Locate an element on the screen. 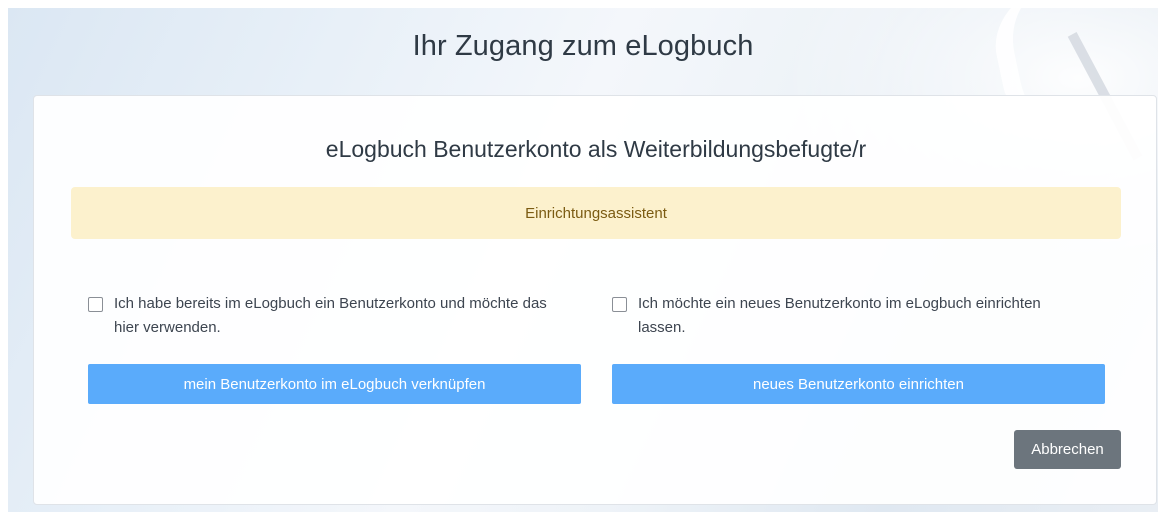 This screenshot has height=512, width=1158. create-account-button: neues Benutzerkonto einrichten is located at coordinates (858, 384).